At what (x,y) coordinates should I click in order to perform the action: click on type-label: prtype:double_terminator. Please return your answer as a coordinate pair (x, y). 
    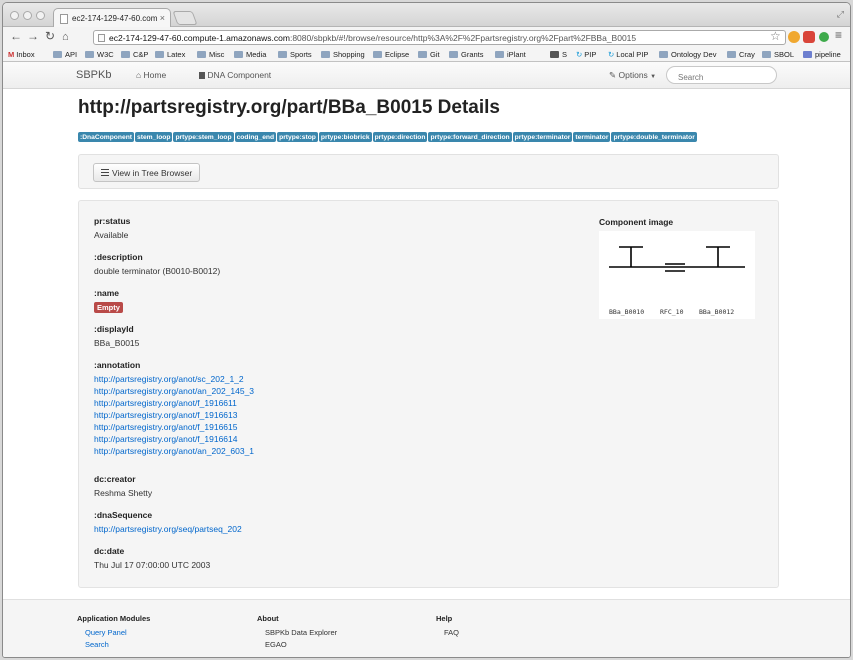
    Looking at the image, I should click on (654, 137).